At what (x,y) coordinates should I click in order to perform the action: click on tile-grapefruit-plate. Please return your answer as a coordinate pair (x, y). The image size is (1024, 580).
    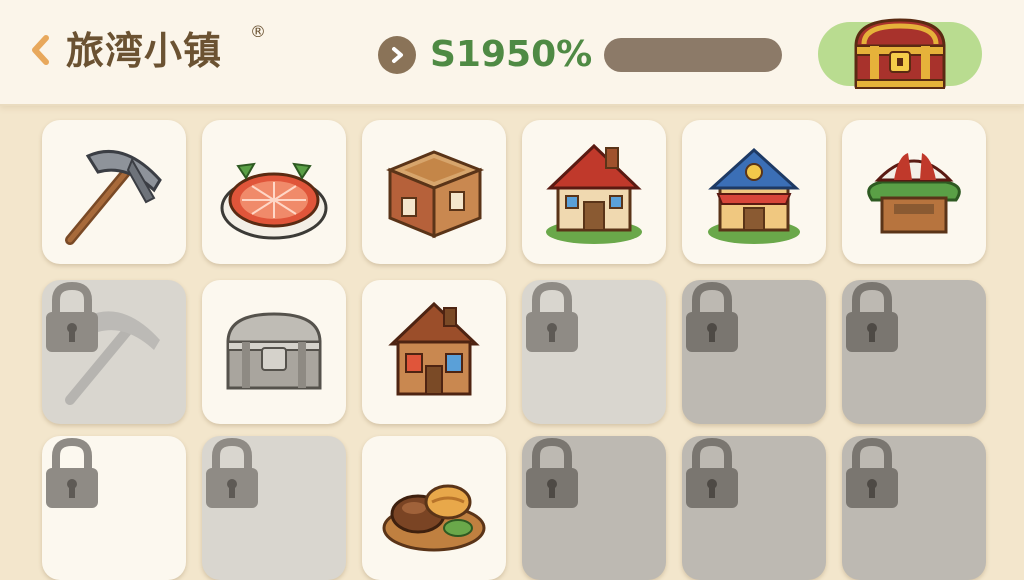
    Looking at the image, I should click on (274, 192).